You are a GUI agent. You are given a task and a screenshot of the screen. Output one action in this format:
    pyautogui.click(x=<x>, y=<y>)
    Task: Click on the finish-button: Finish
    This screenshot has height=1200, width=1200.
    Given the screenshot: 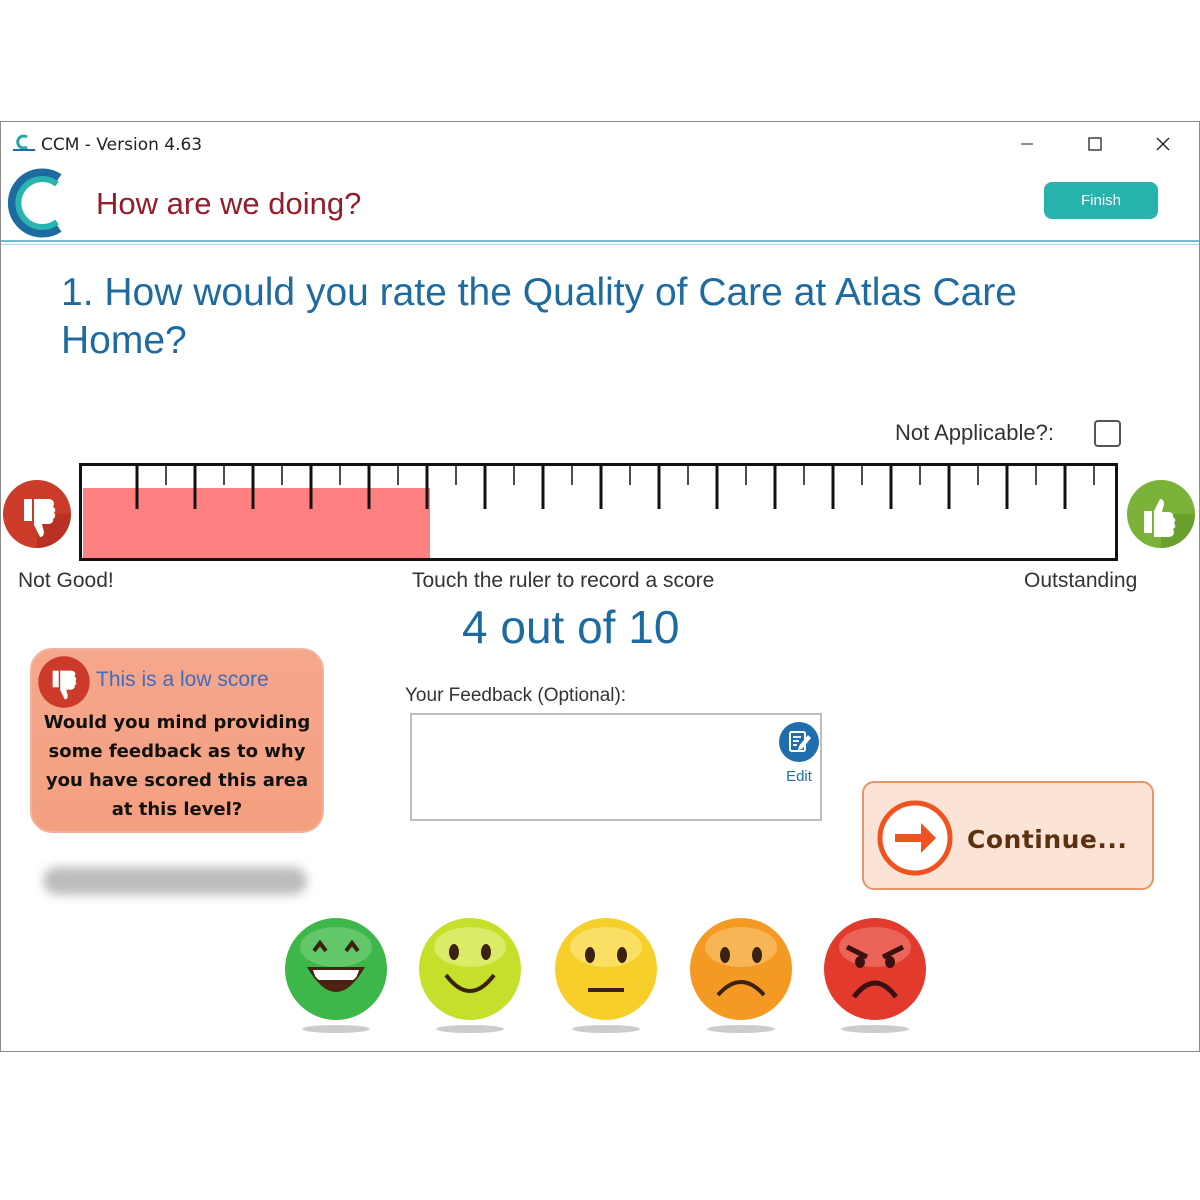 What is the action you would take?
    pyautogui.click(x=1101, y=200)
    